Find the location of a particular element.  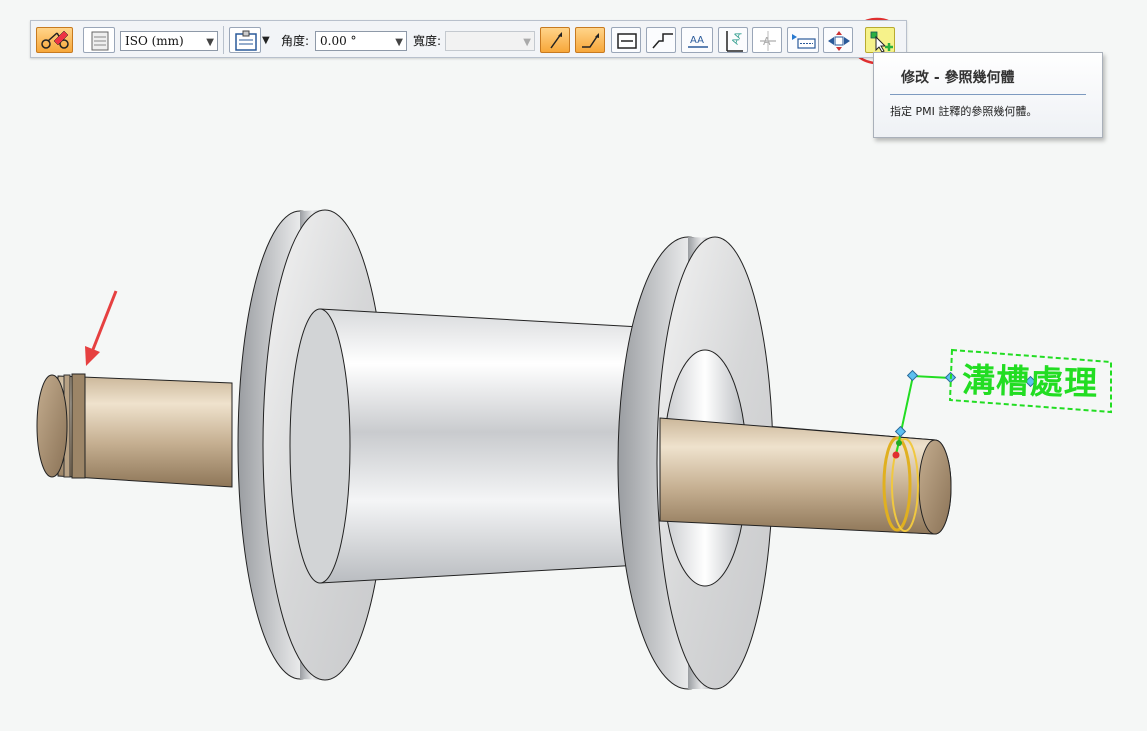

dimension-style-icon is located at coordinates (100, 41).